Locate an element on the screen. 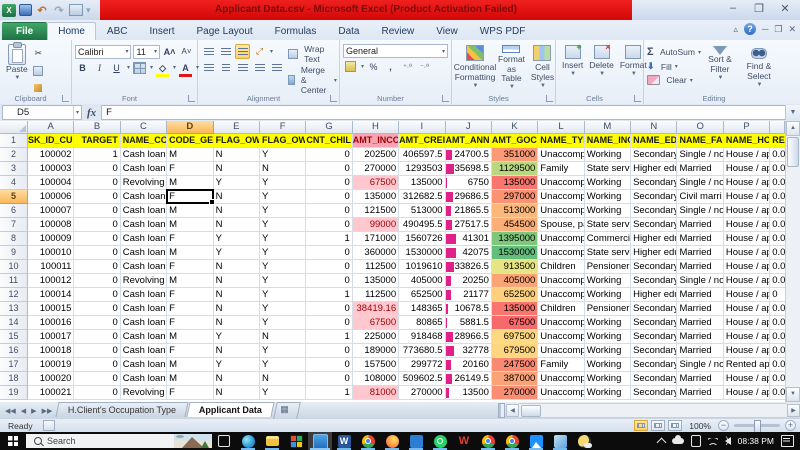 The width and height of the screenshot is (800, 450). select-all-button is located at coordinates (14, 127).